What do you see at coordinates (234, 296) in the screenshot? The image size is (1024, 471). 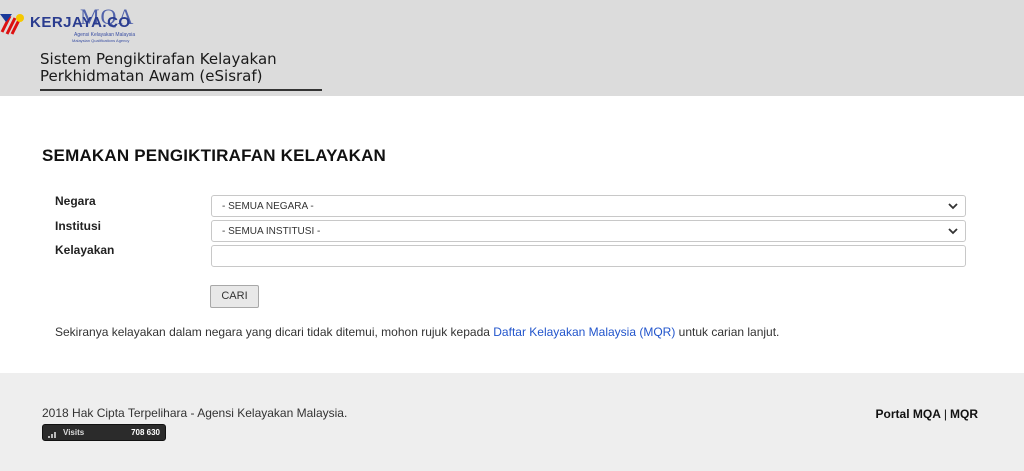 I see `cari-button: CARI` at bounding box center [234, 296].